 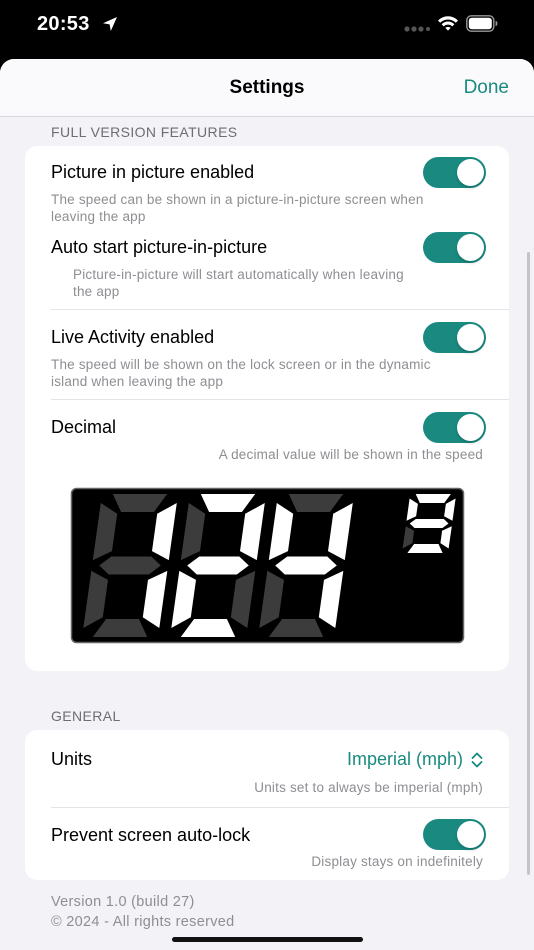 What do you see at coordinates (137, 381) in the screenshot?
I see `live-activity-subtitle-line2: island when leaving the app` at bounding box center [137, 381].